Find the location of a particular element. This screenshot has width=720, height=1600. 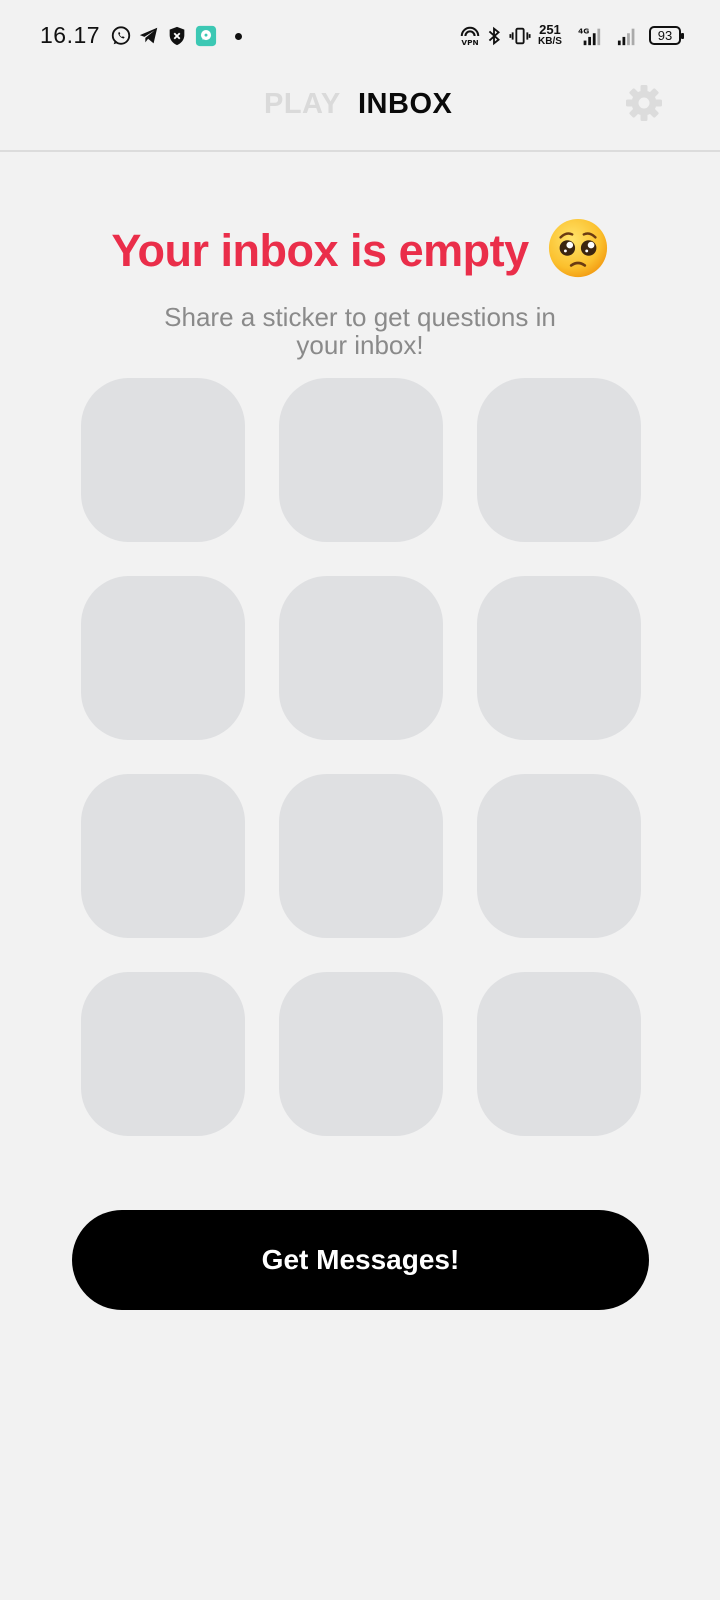

tab-play: PLAY is located at coordinates (302, 104).